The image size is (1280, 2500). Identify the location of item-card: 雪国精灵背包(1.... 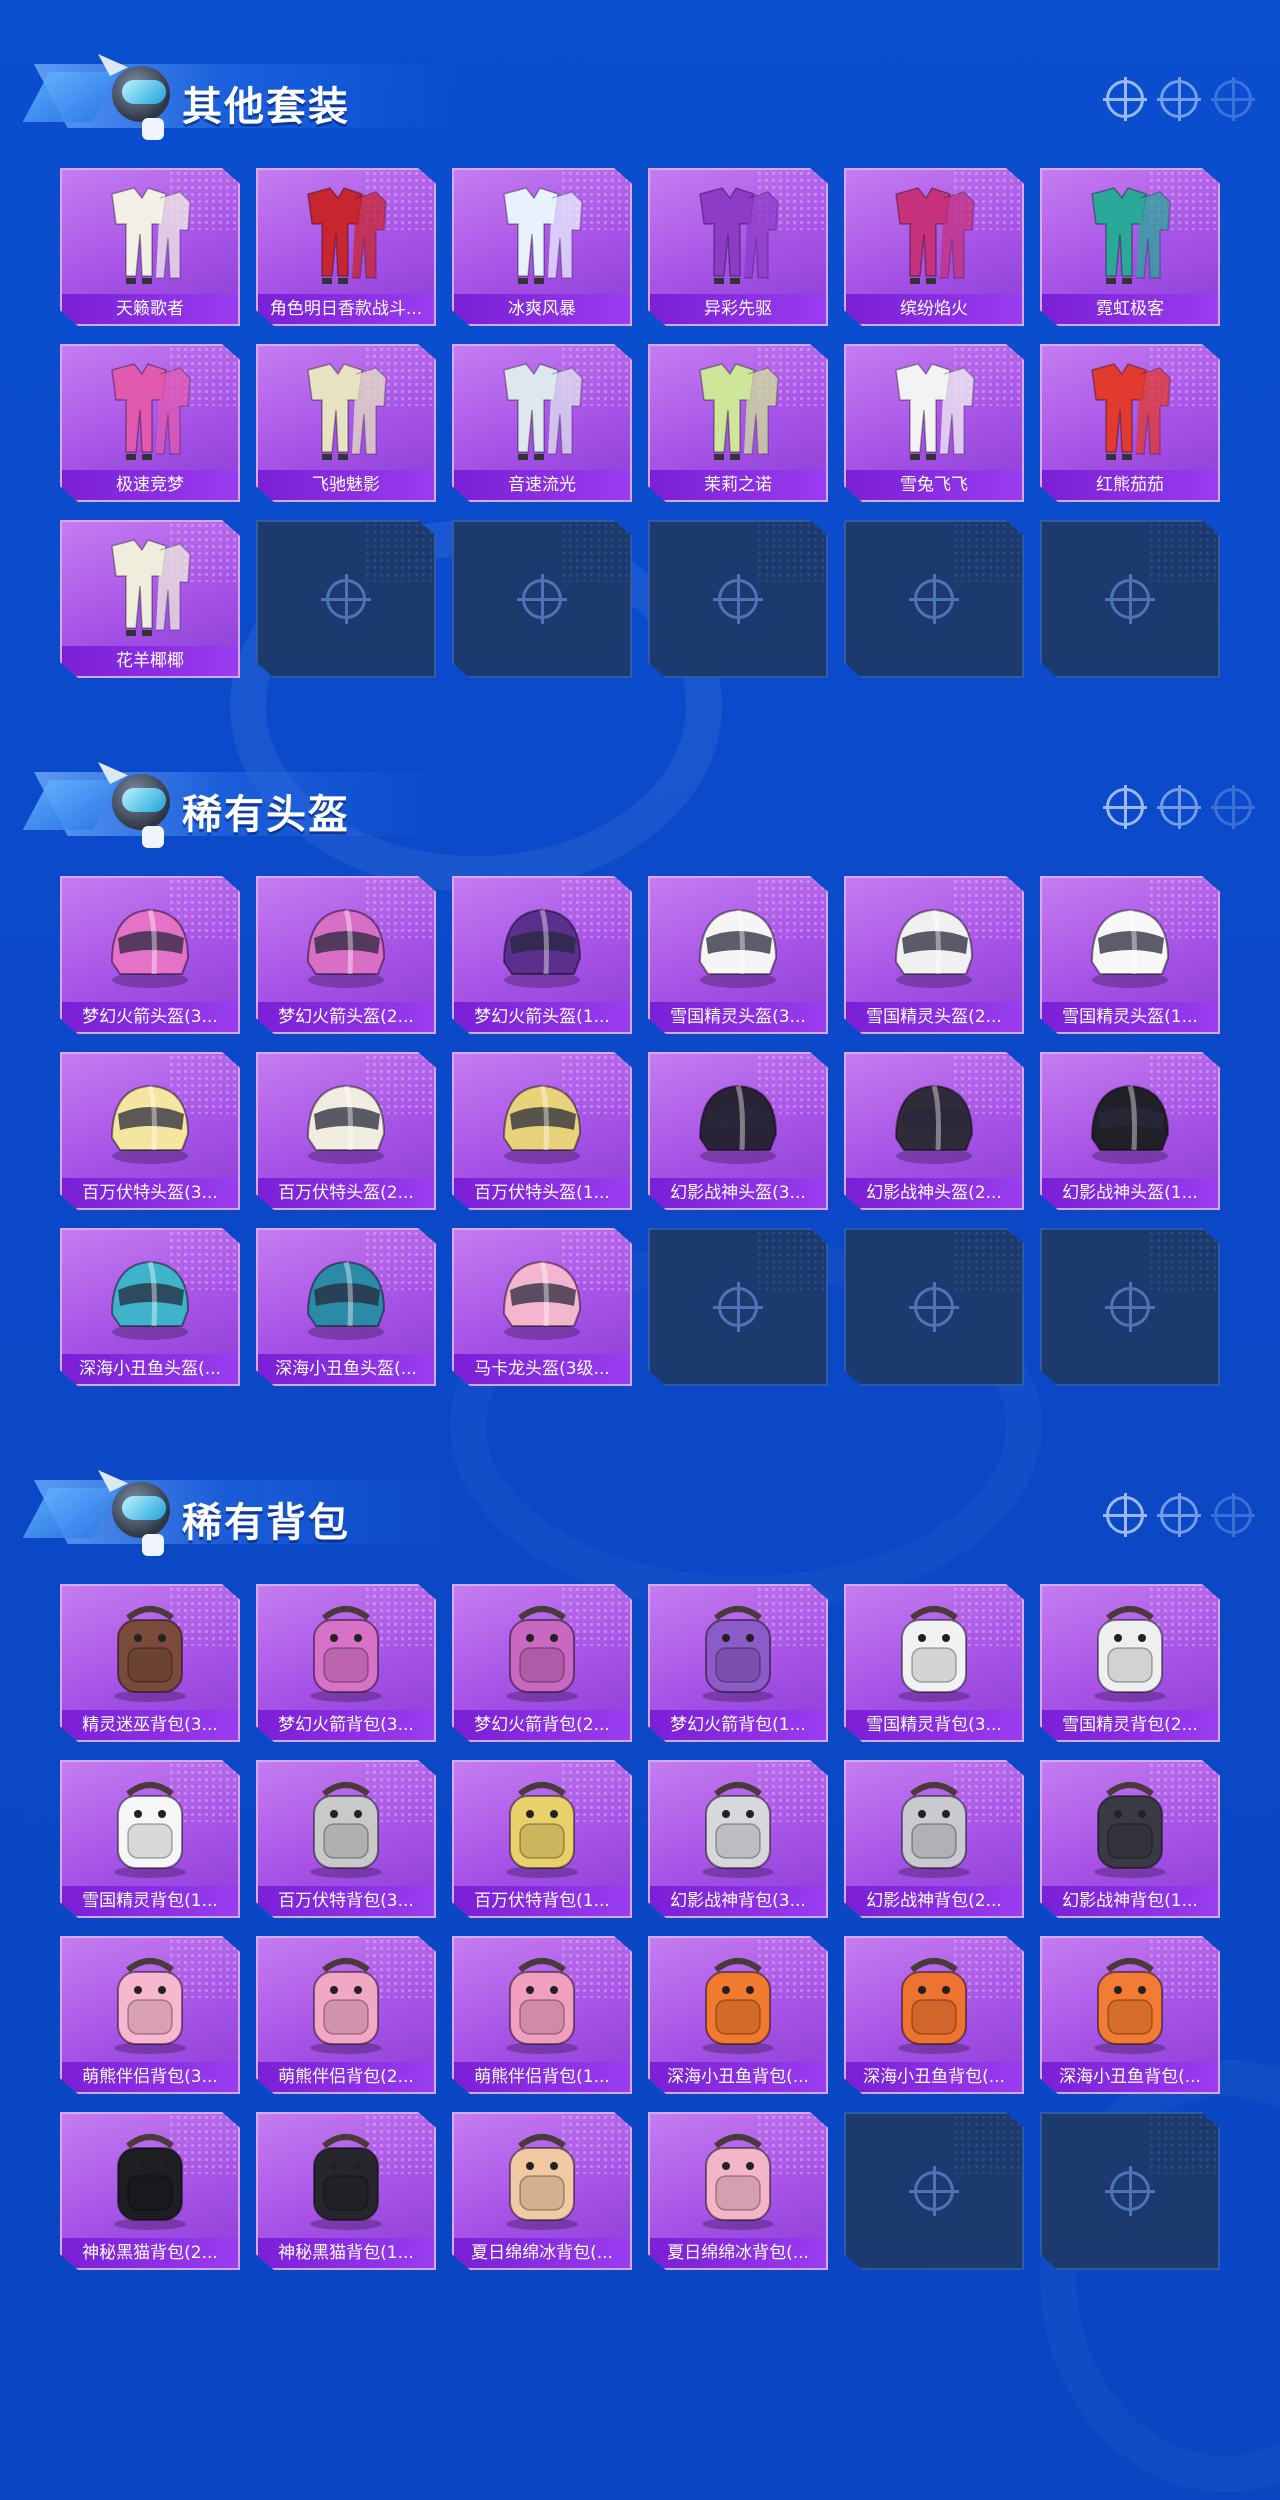
(150, 1839).